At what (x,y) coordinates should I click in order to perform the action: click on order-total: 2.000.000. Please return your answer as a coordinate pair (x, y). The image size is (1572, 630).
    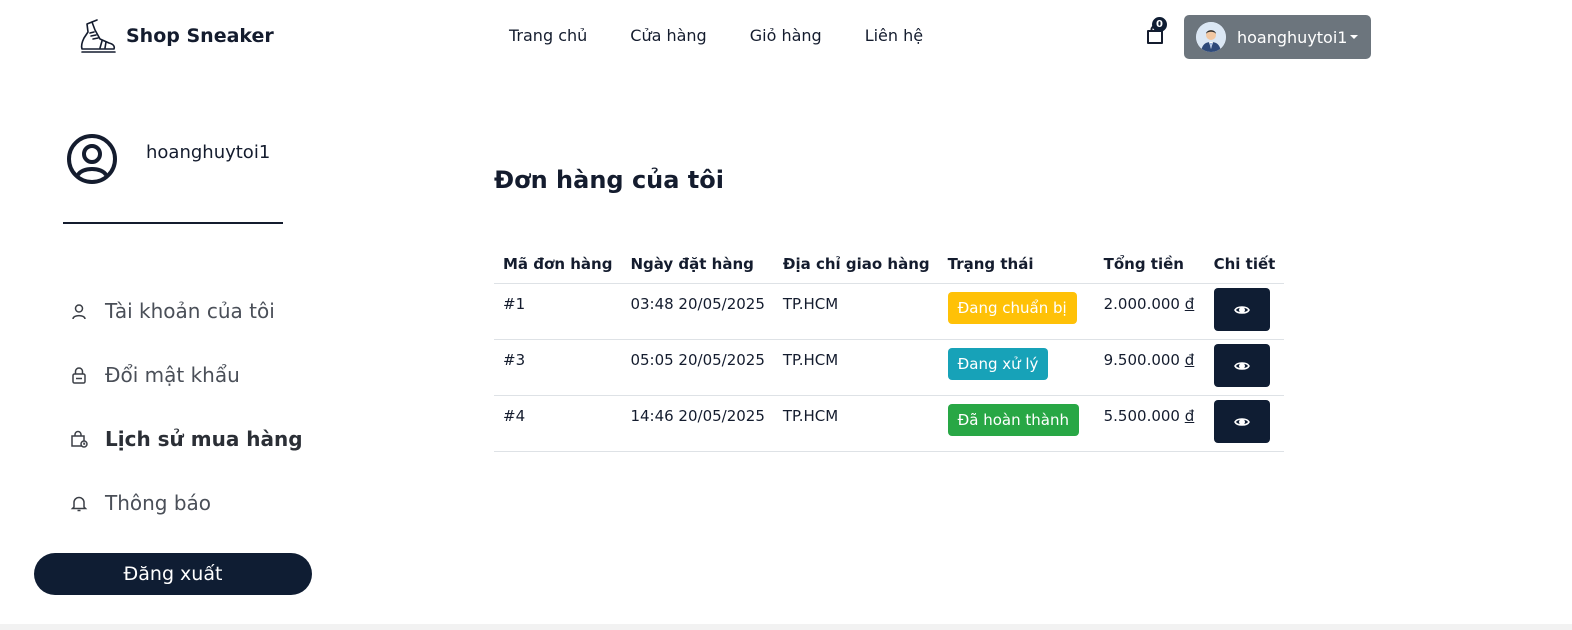
    Looking at the image, I should click on (1141, 304).